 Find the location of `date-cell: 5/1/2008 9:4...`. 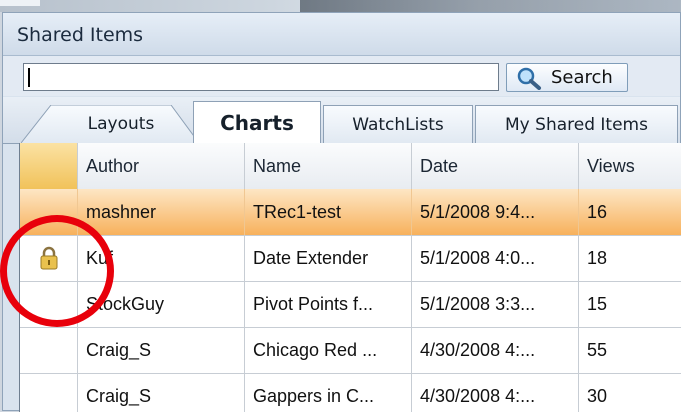

date-cell: 5/1/2008 9:4... is located at coordinates (495, 212).